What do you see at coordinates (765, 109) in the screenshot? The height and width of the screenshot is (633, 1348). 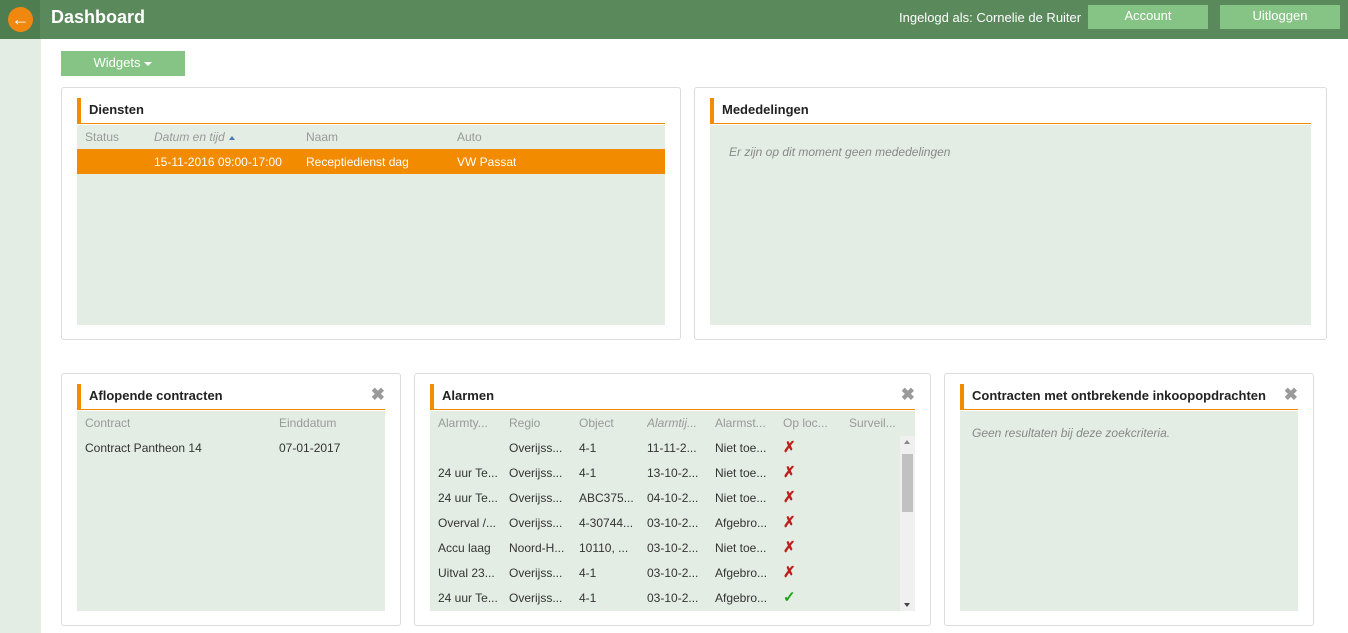 I see `mededelingen-title: Mededelingen` at bounding box center [765, 109].